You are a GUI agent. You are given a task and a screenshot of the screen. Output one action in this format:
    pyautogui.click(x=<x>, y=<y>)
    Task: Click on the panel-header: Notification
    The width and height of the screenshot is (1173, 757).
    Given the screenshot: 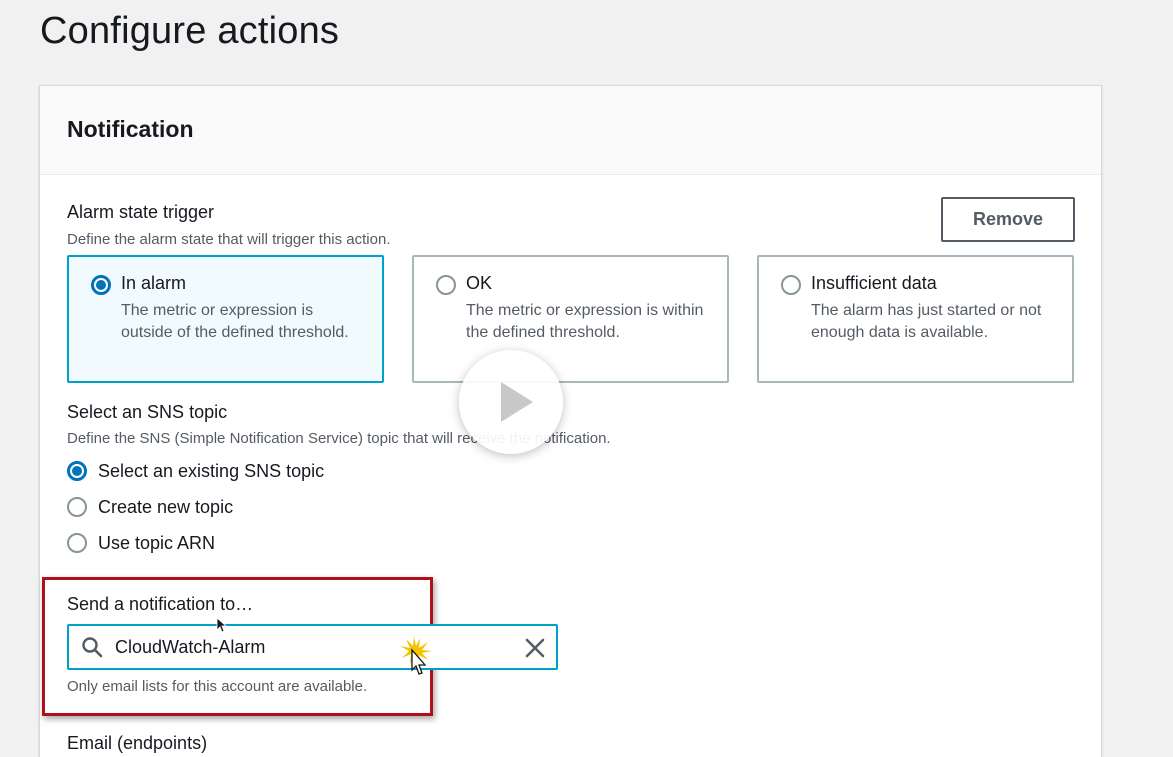 What is the action you would take?
    pyautogui.click(x=570, y=130)
    